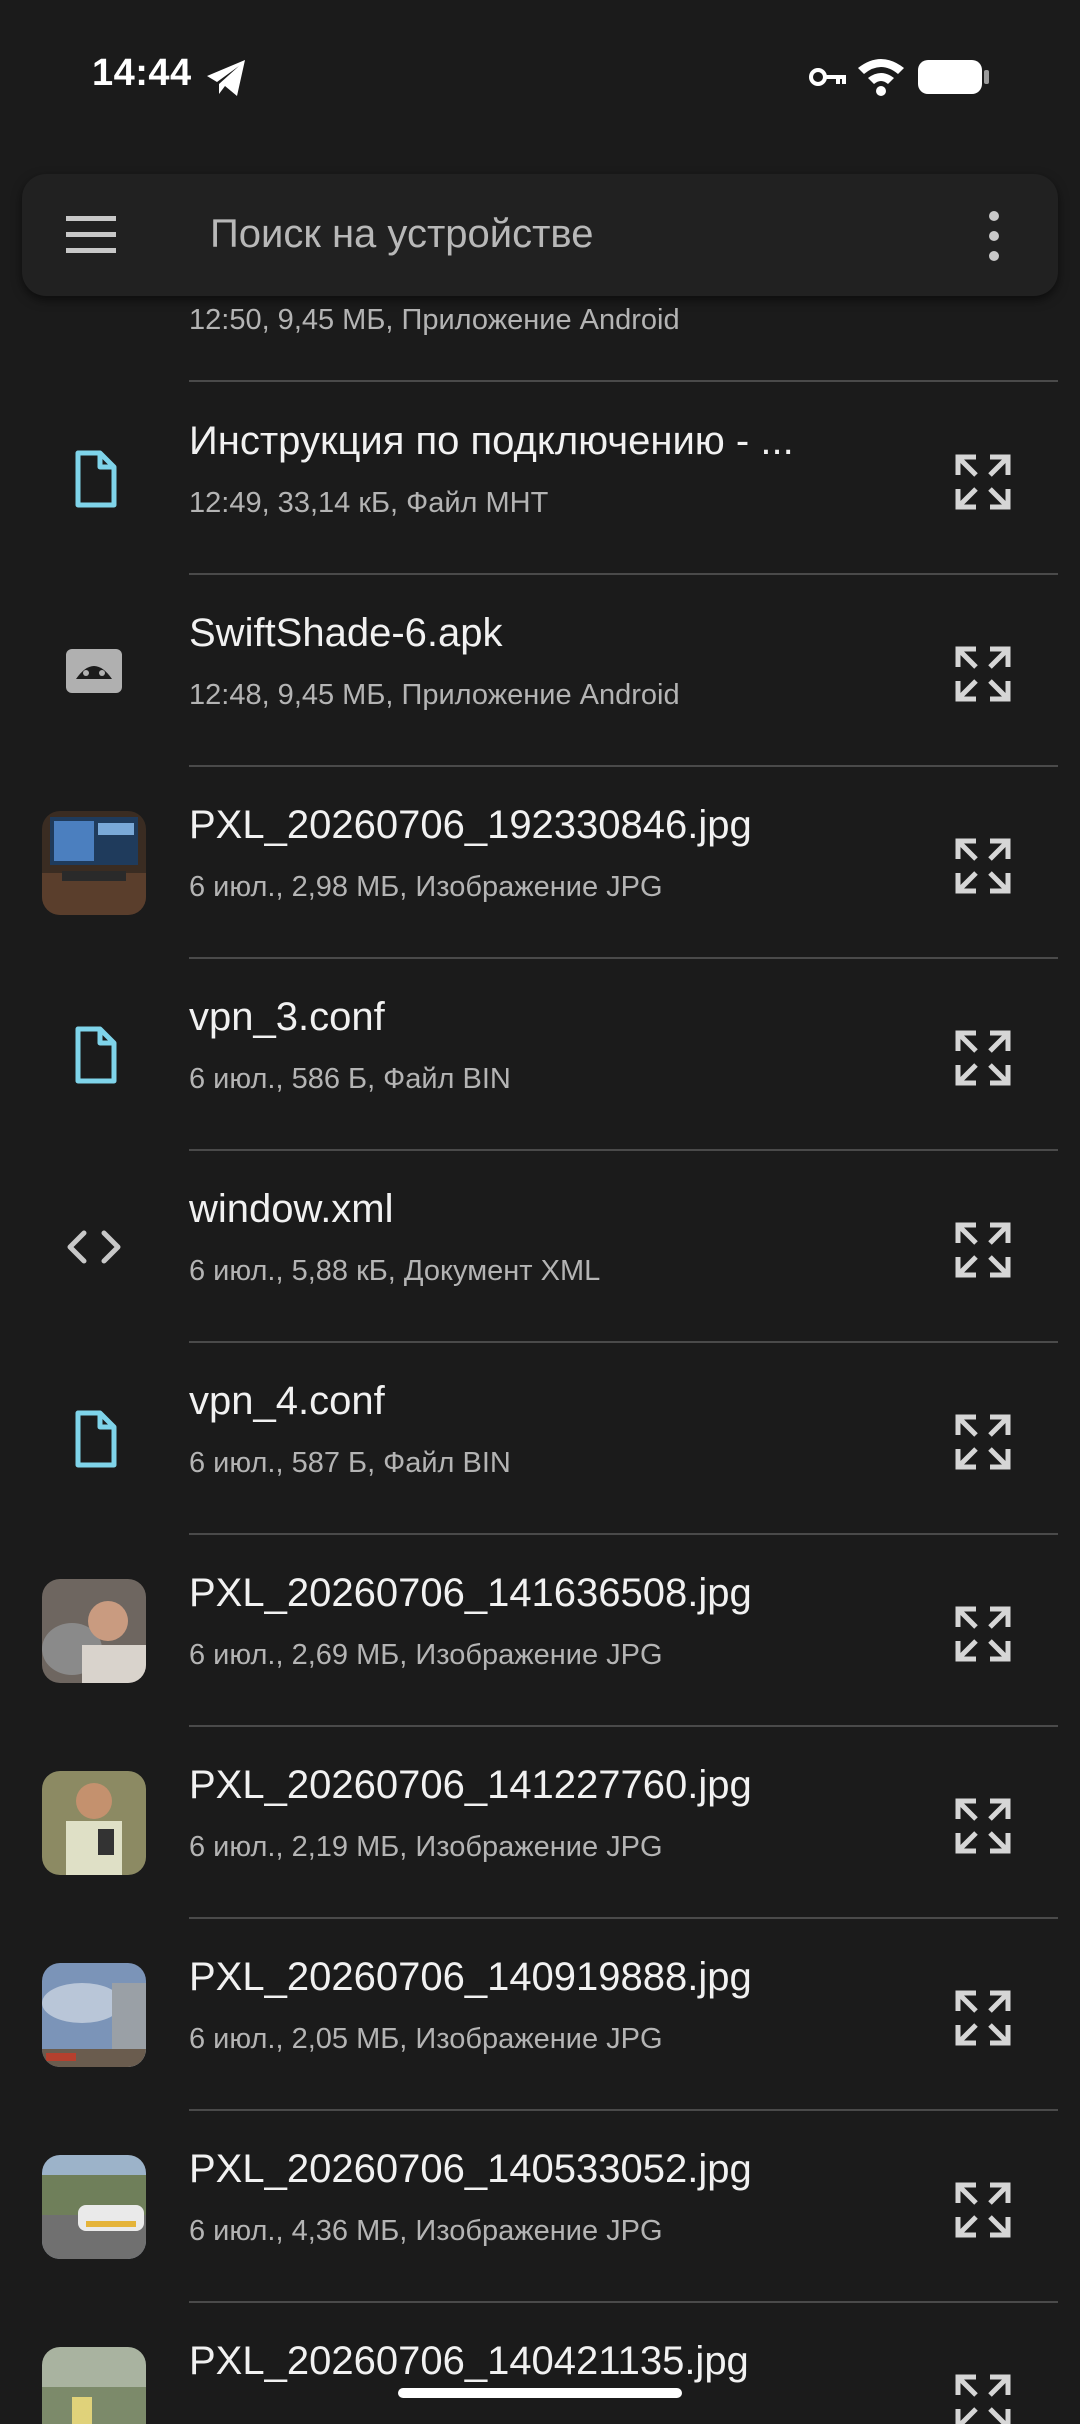  I want to click on file-meta: 6 июл., 2,69 МБ, Изображение JPG, so click(426, 1655).